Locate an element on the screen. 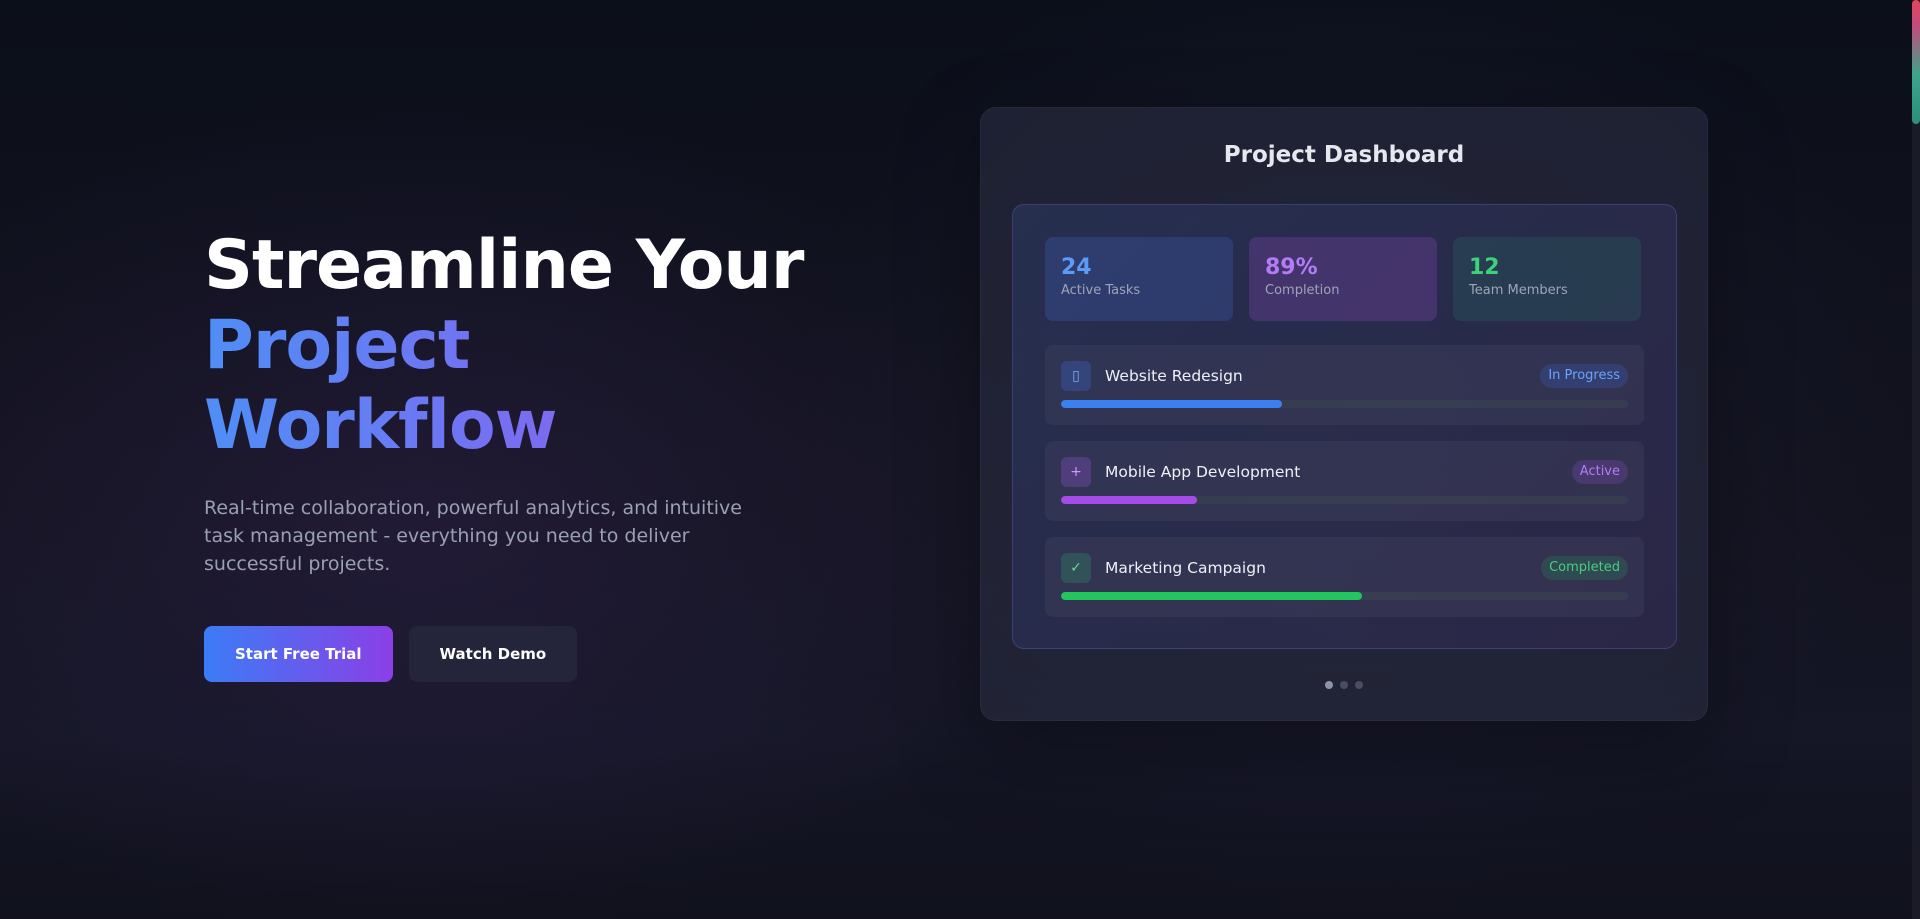 This screenshot has height=919, width=1920. project-item-mobile-app-development: + Mobile App Development Active is located at coordinates (1344, 481).